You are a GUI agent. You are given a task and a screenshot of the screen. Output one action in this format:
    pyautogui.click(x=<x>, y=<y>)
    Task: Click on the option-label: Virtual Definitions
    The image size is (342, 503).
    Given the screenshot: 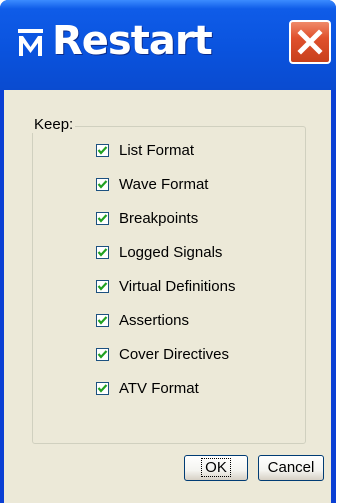 What is the action you would take?
    pyautogui.click(x=177, y=286)
    